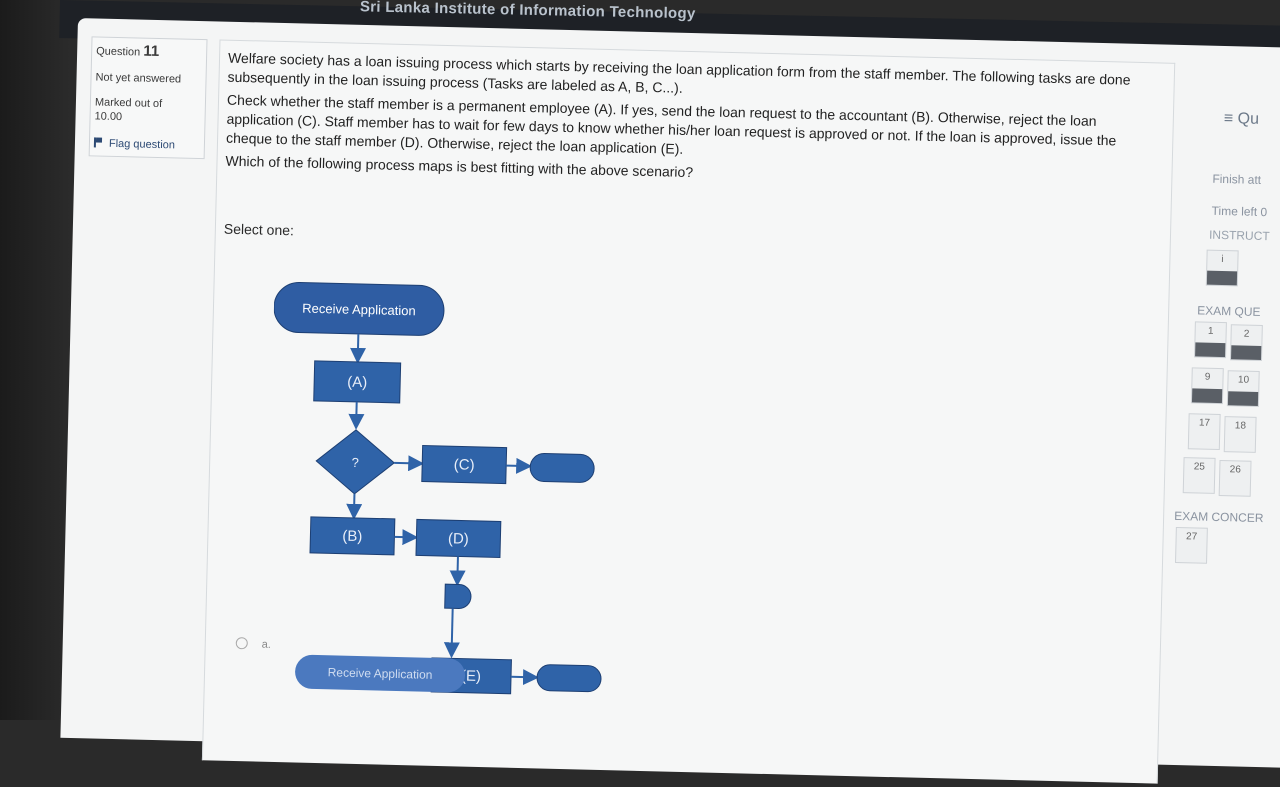 This screenshot has height=787, width=1280. I want to click on option-a-radio, so click(242, 643).